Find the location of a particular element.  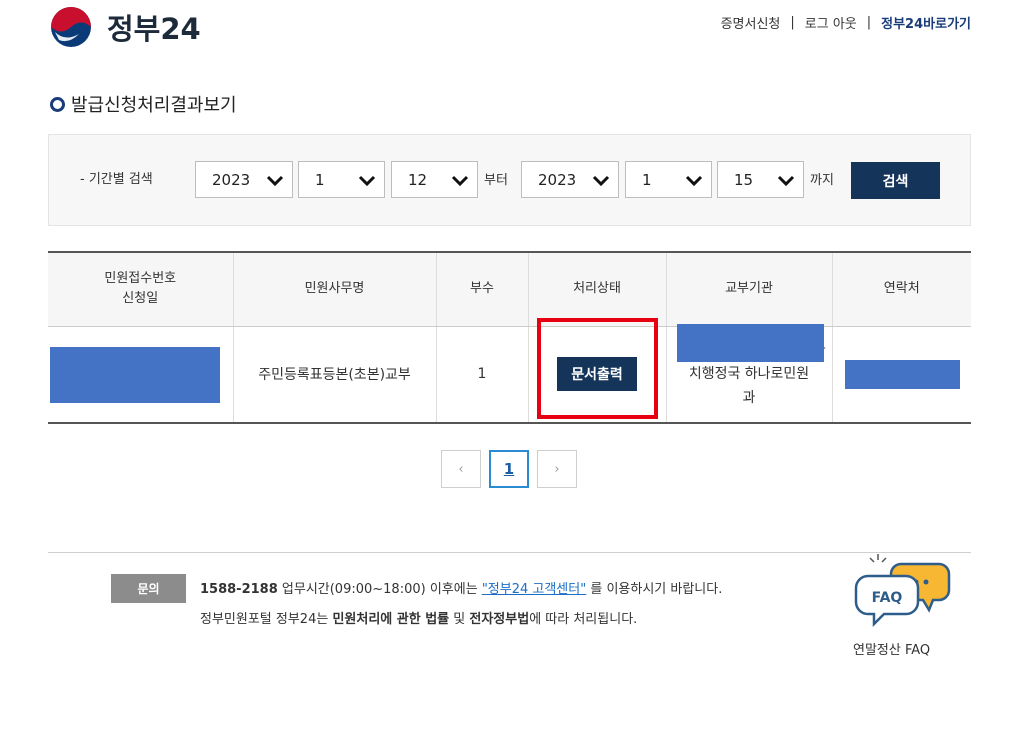

copies-cell: 1 is located at coordinates (482, 374).